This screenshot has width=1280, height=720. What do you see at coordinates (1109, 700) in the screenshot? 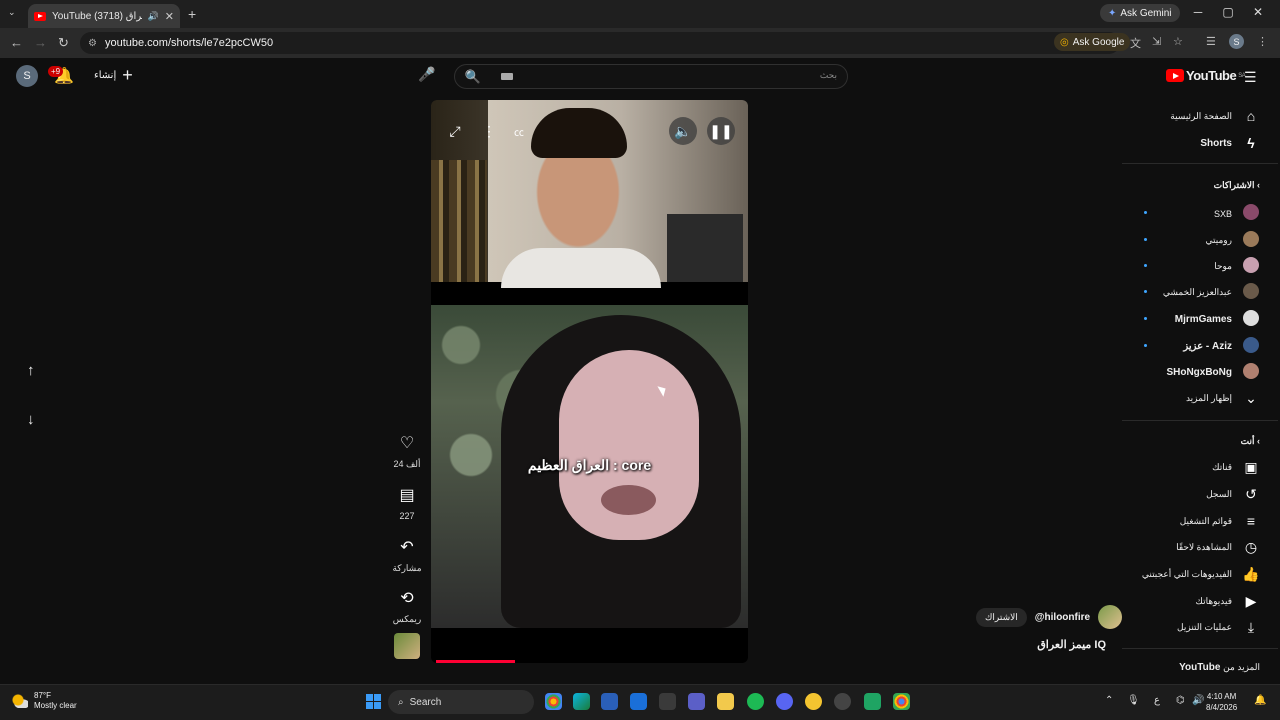
I see `tray-overflow-icon: ⌃` at bounding box center [1109, 700].